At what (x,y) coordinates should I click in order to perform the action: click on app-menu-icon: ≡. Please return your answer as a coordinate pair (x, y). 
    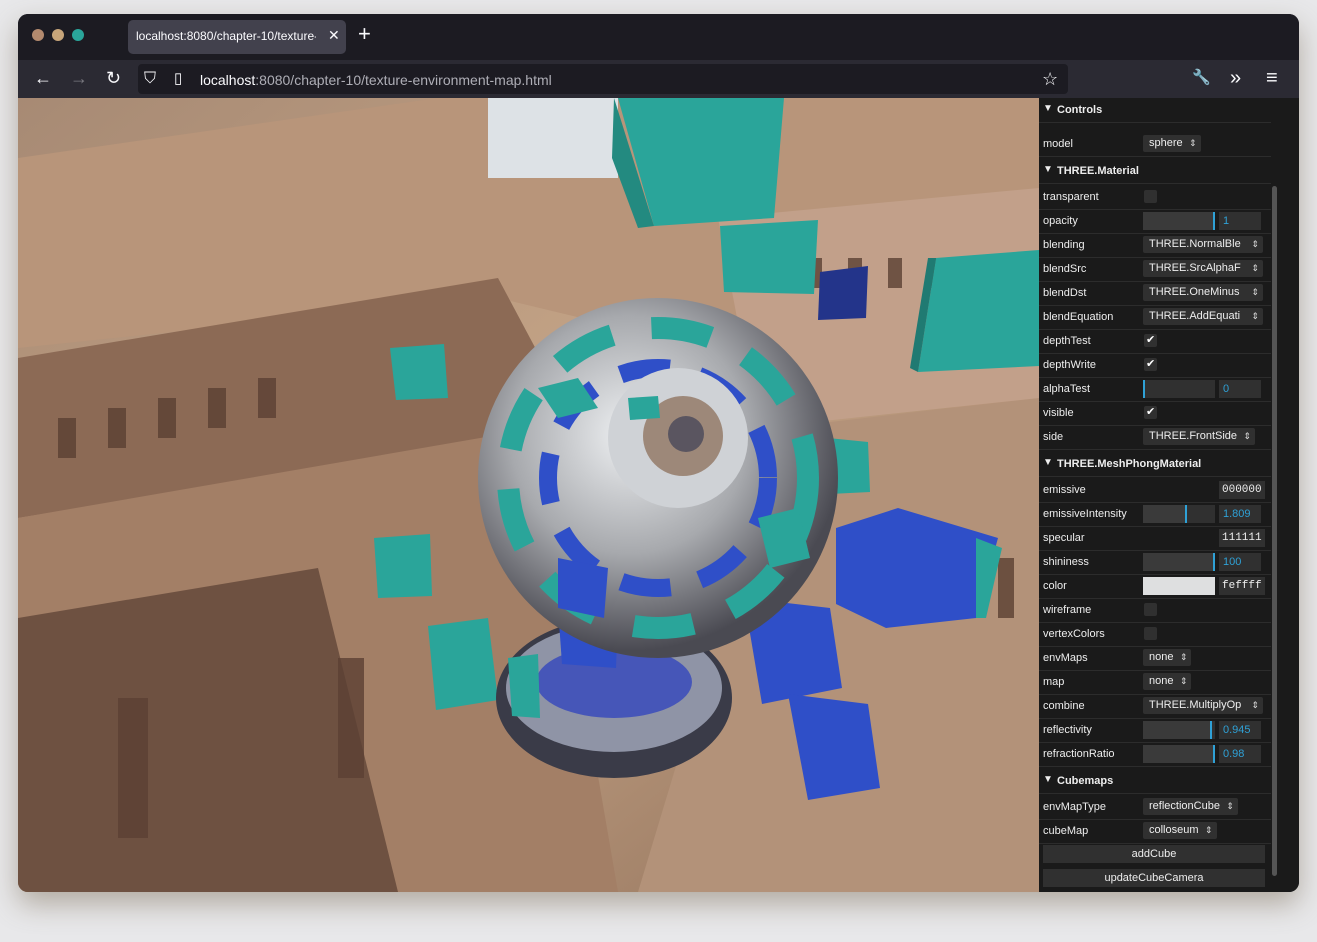
    Looking at the image, I should click on (1272, 78).